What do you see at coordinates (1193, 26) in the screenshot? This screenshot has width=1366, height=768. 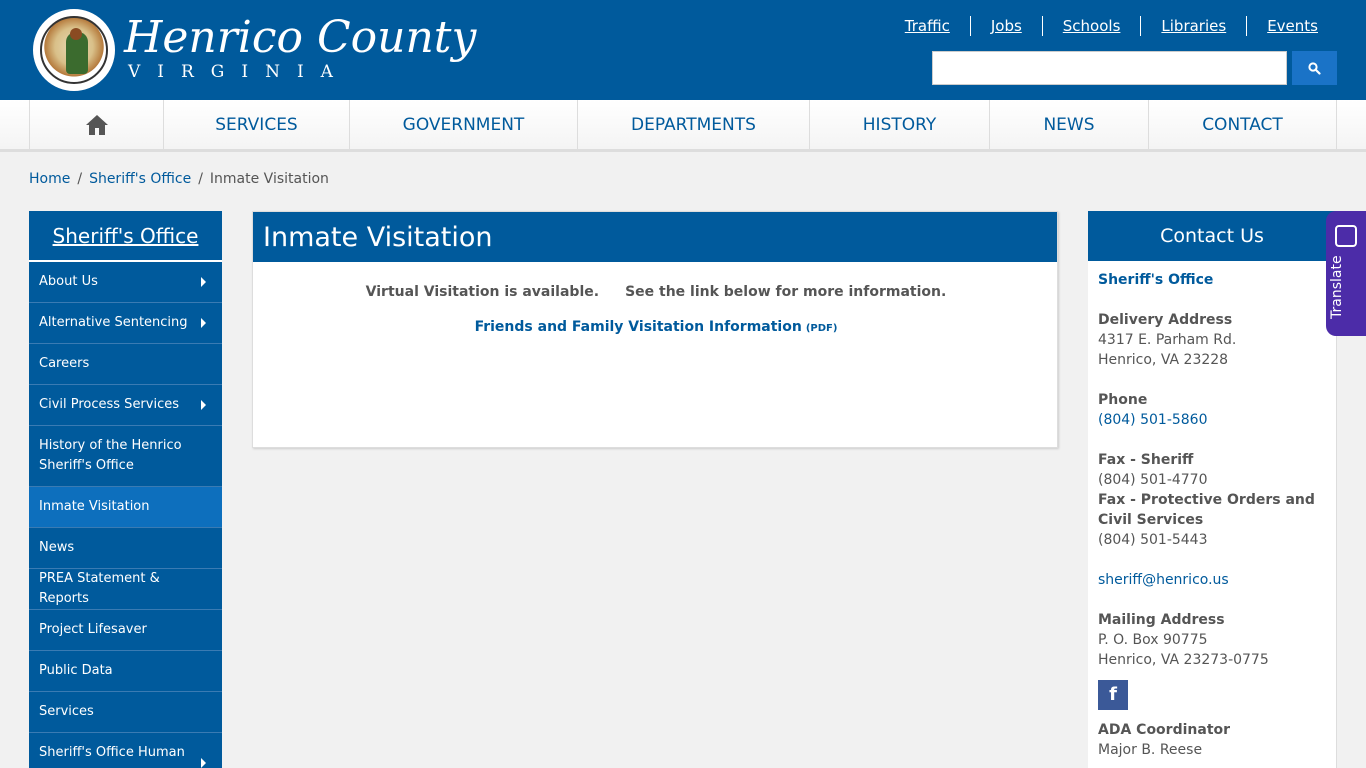 I see `top-link-libraries: Libraries` at bounding box center [1193, 26].